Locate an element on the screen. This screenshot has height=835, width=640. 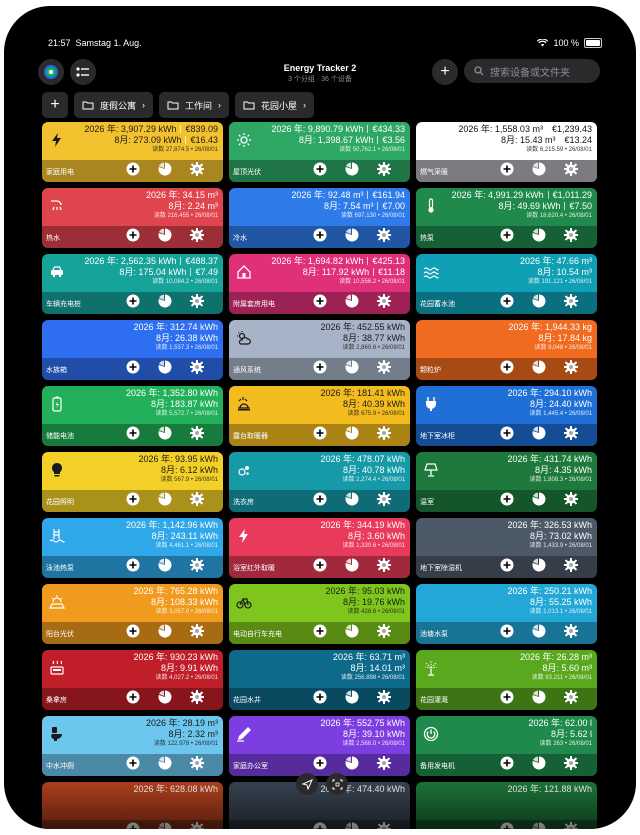
search-field: 搜索设备或文件夹 is located at coordinates (532, 71).